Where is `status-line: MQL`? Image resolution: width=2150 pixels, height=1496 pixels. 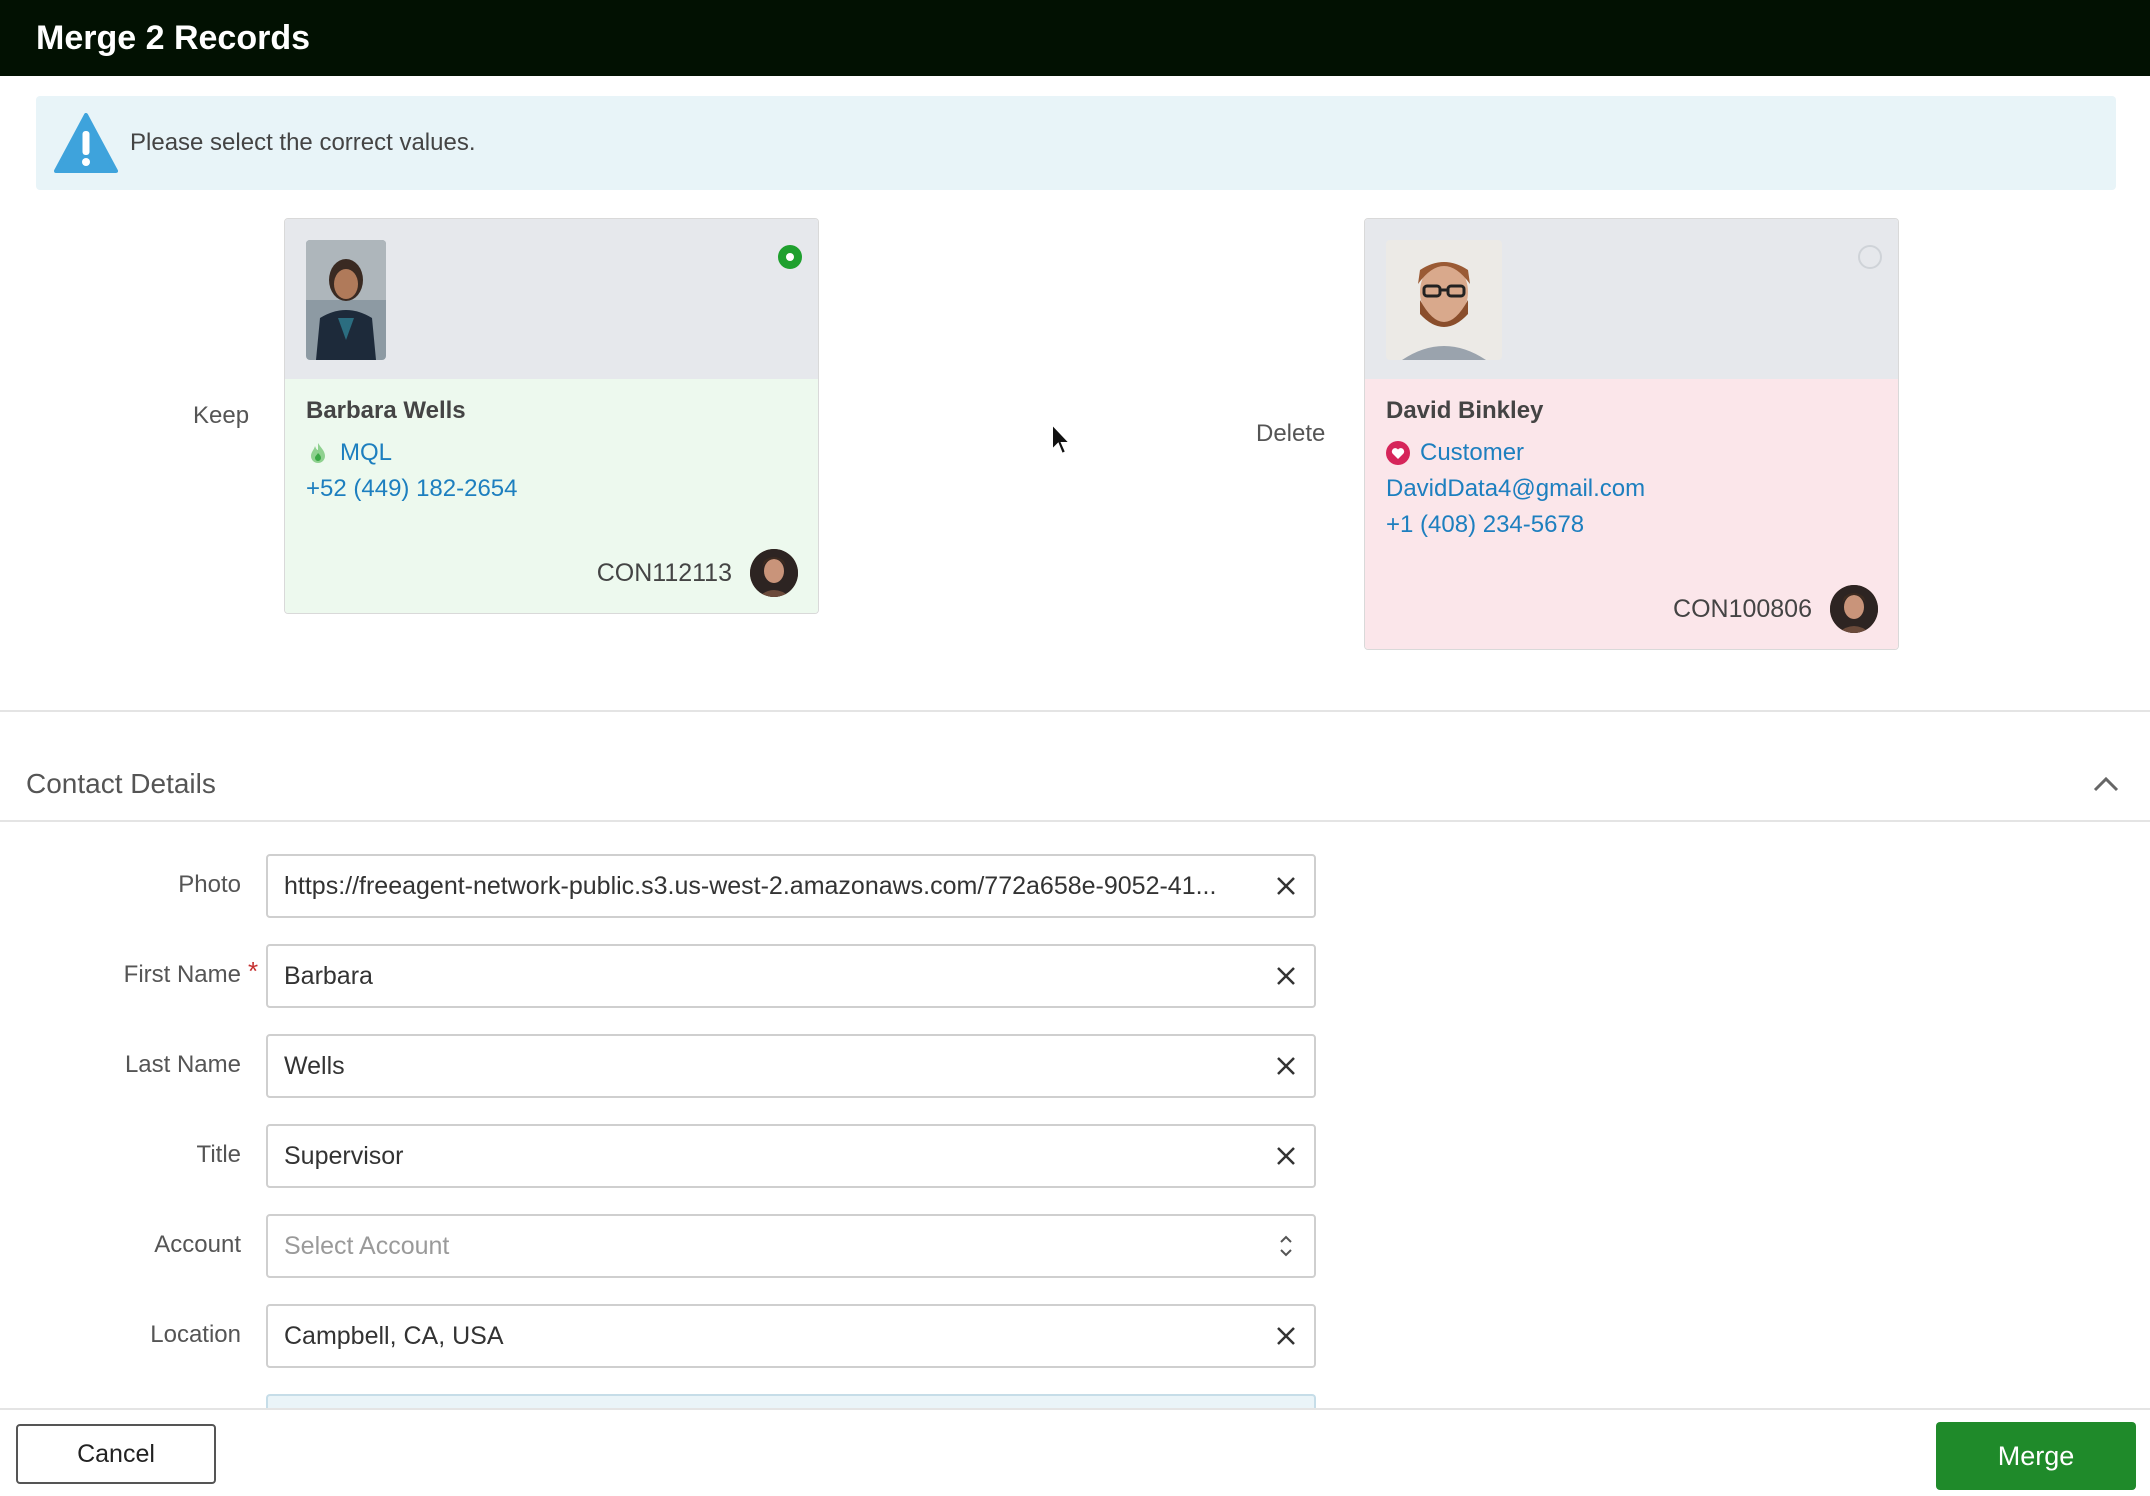 status-line: MQL is located at coordinates (551, 453).